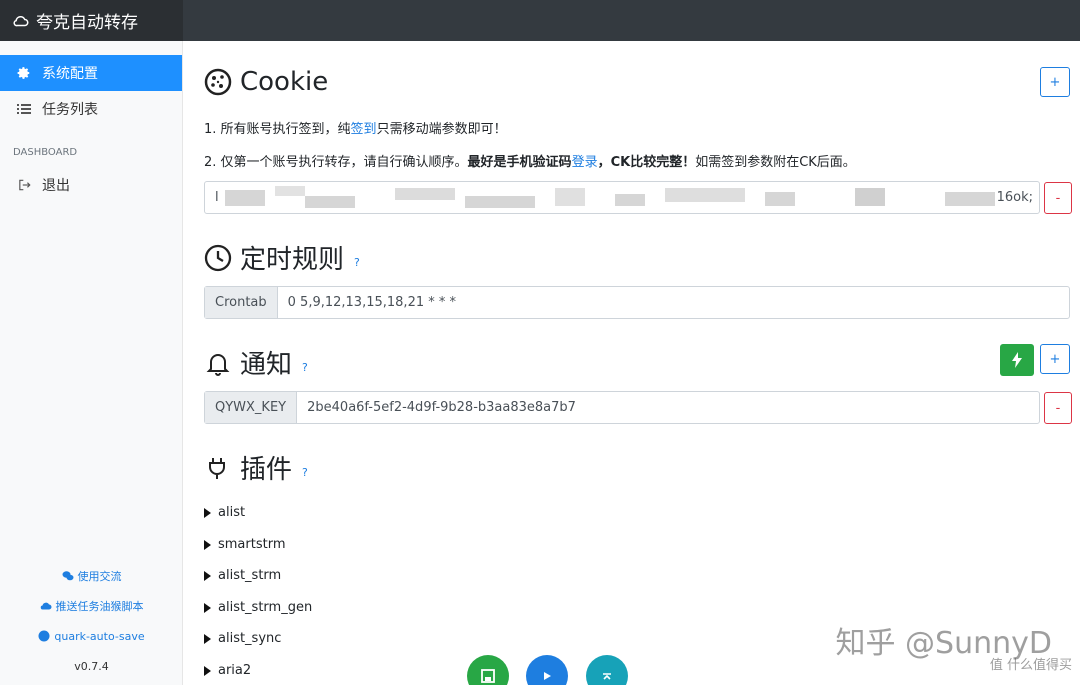  What do you see at coordinates (242, 638) in the screenshot?
I see `plugin-item-alist-sync: alist_sync` at bounding box center [242, 638].